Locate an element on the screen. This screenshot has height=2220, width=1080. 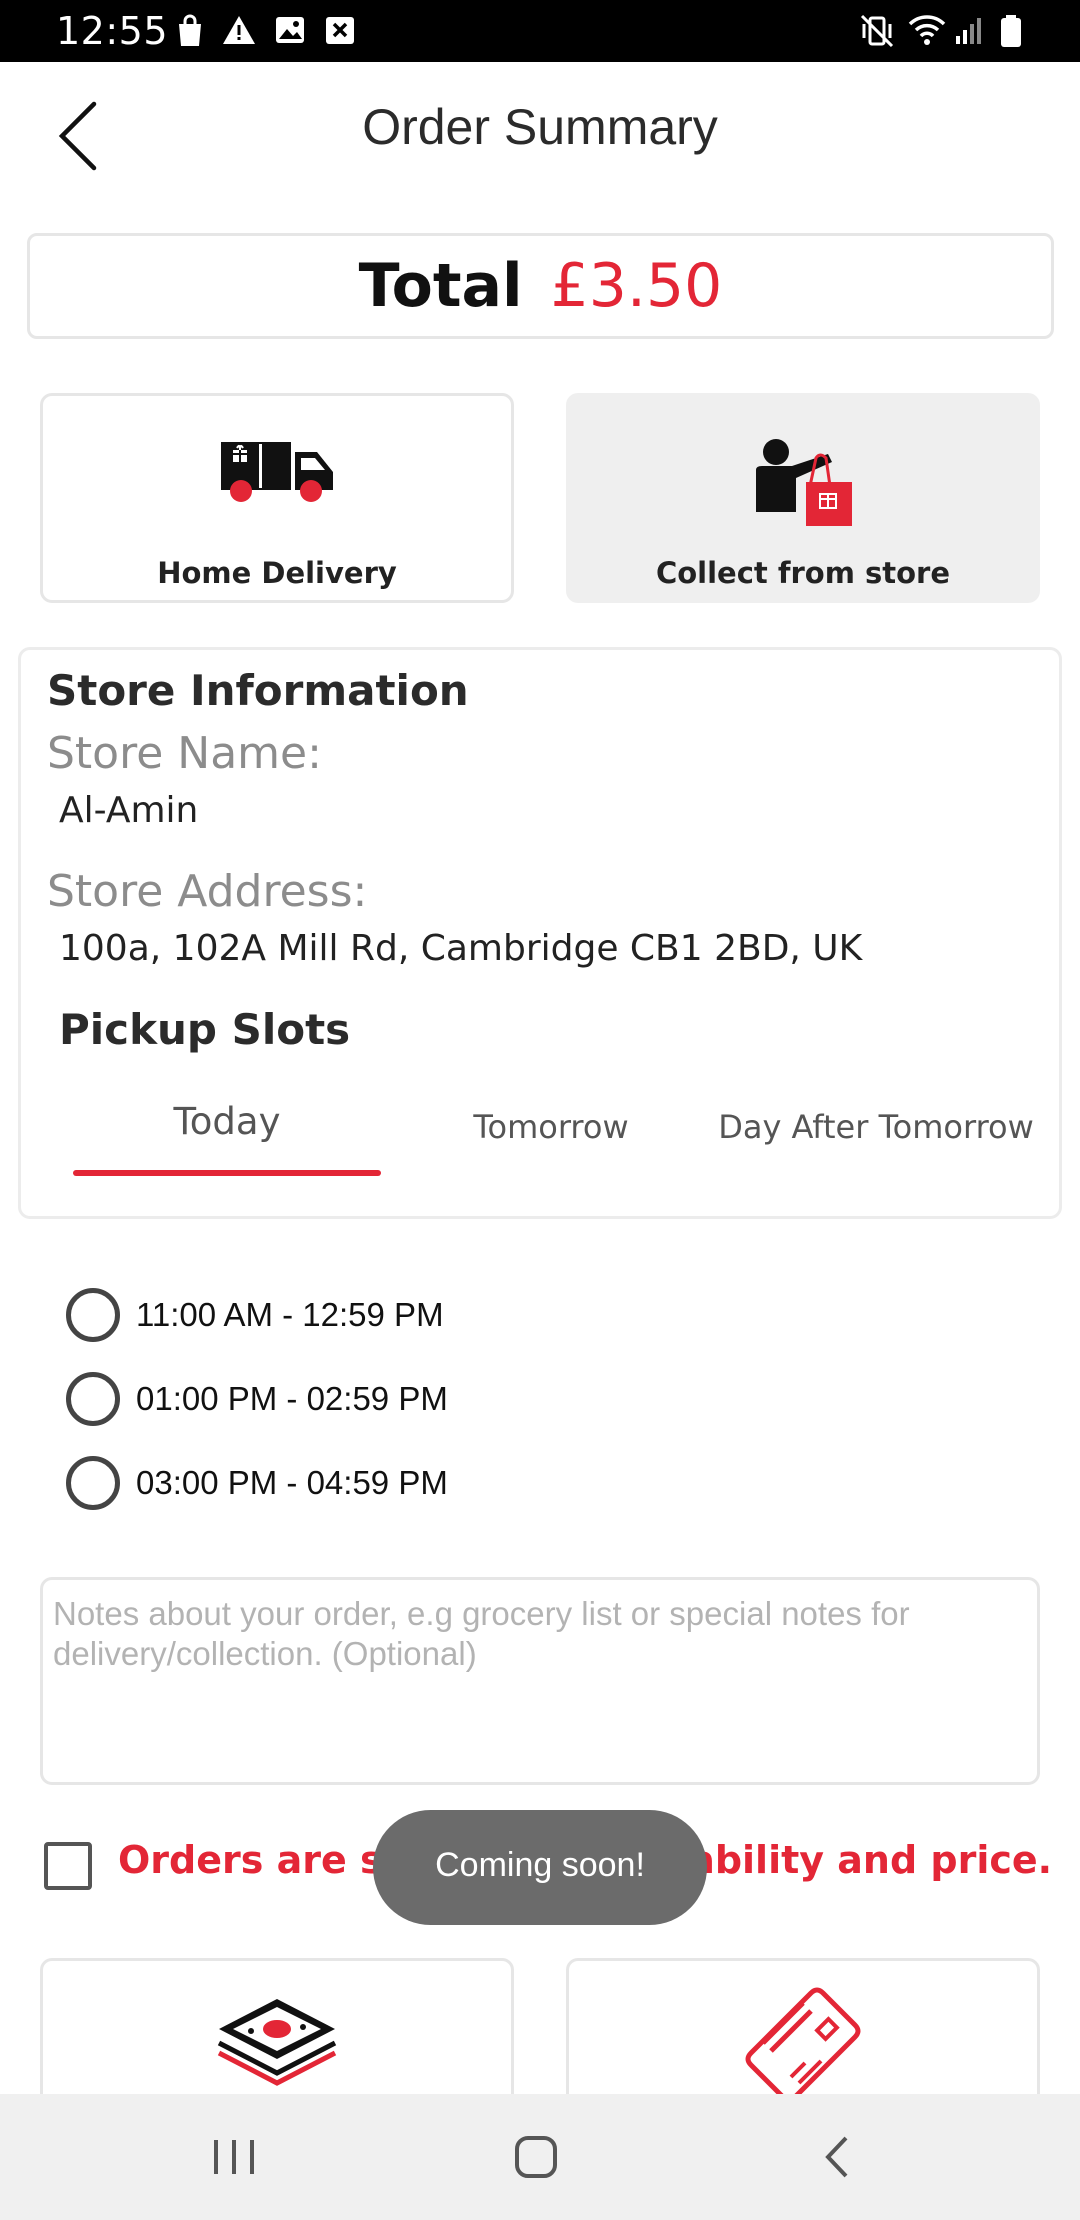
page-title: Order Summary is located at coordinates (540, 127).